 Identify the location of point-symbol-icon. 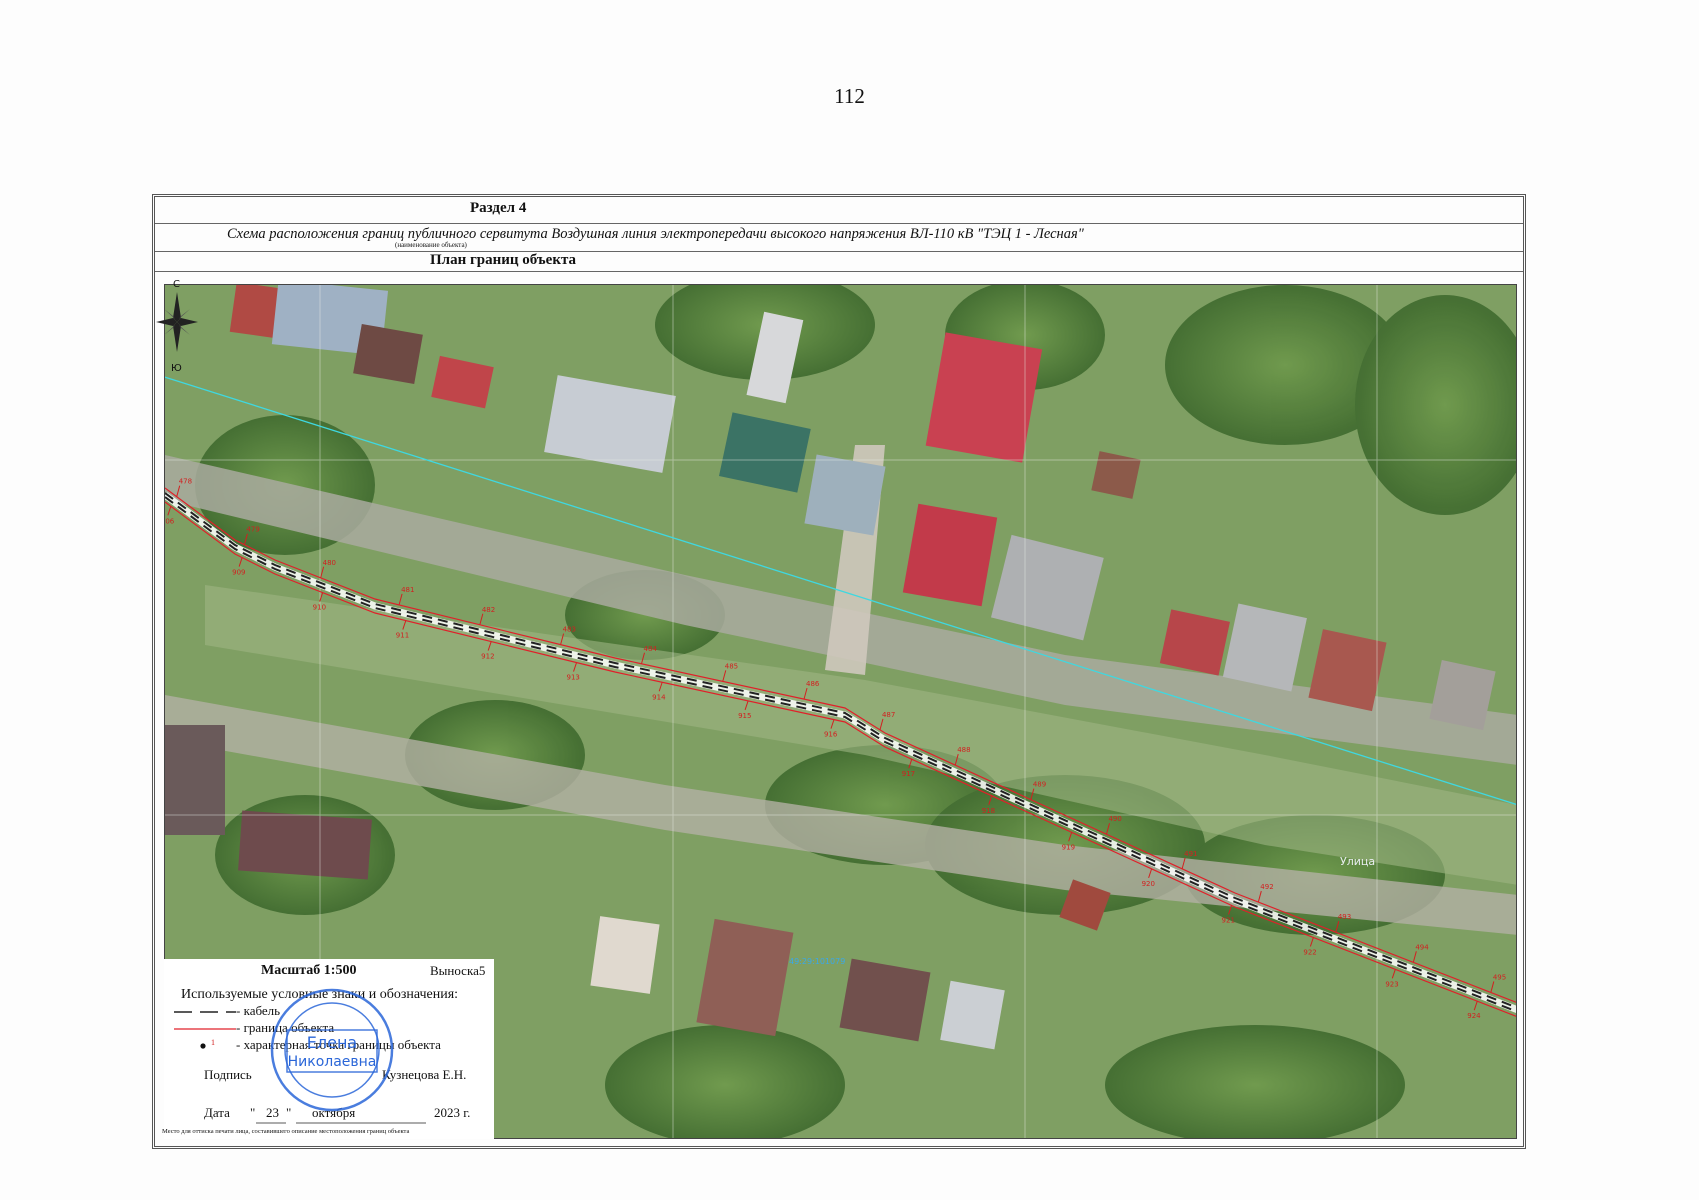
(203, 1046).